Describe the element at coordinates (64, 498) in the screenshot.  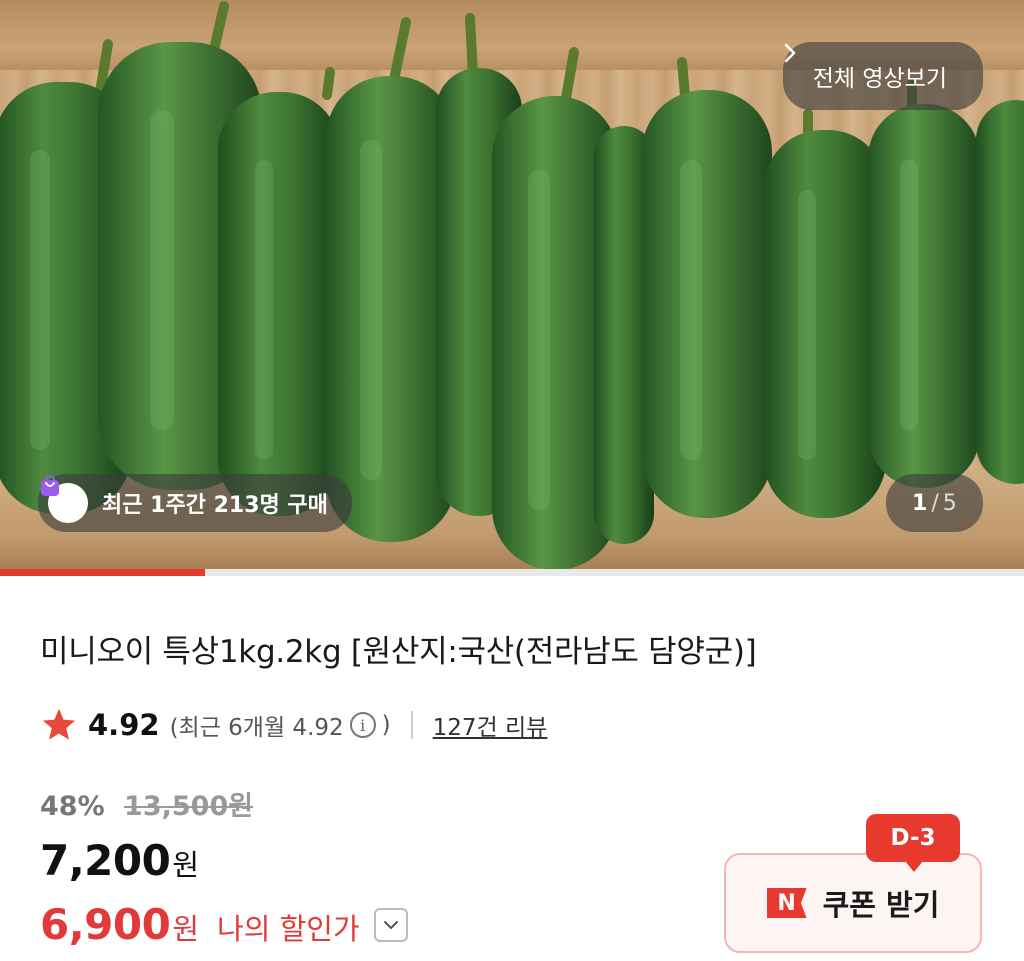
I see `shopping-bag-icon` at that location.